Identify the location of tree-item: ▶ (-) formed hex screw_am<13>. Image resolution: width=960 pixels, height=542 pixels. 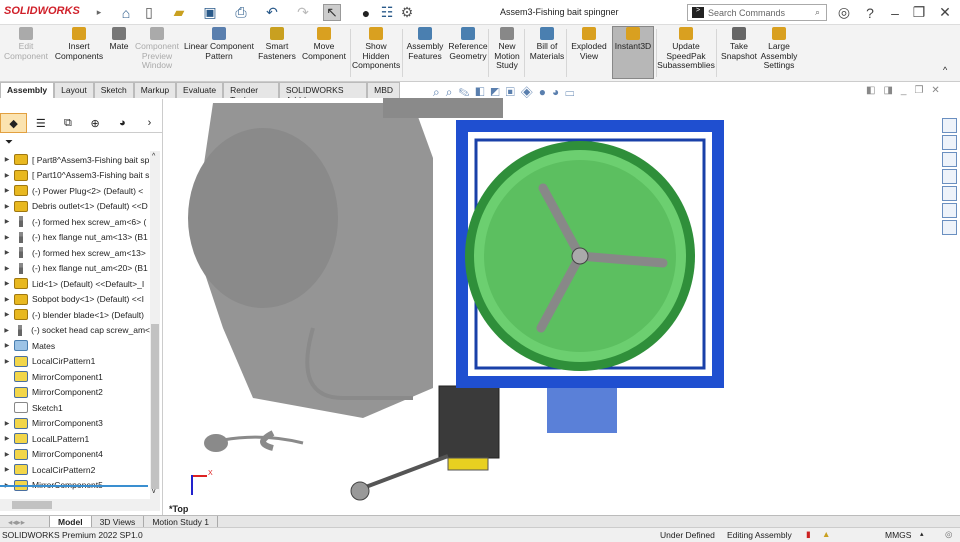
(75, 252).